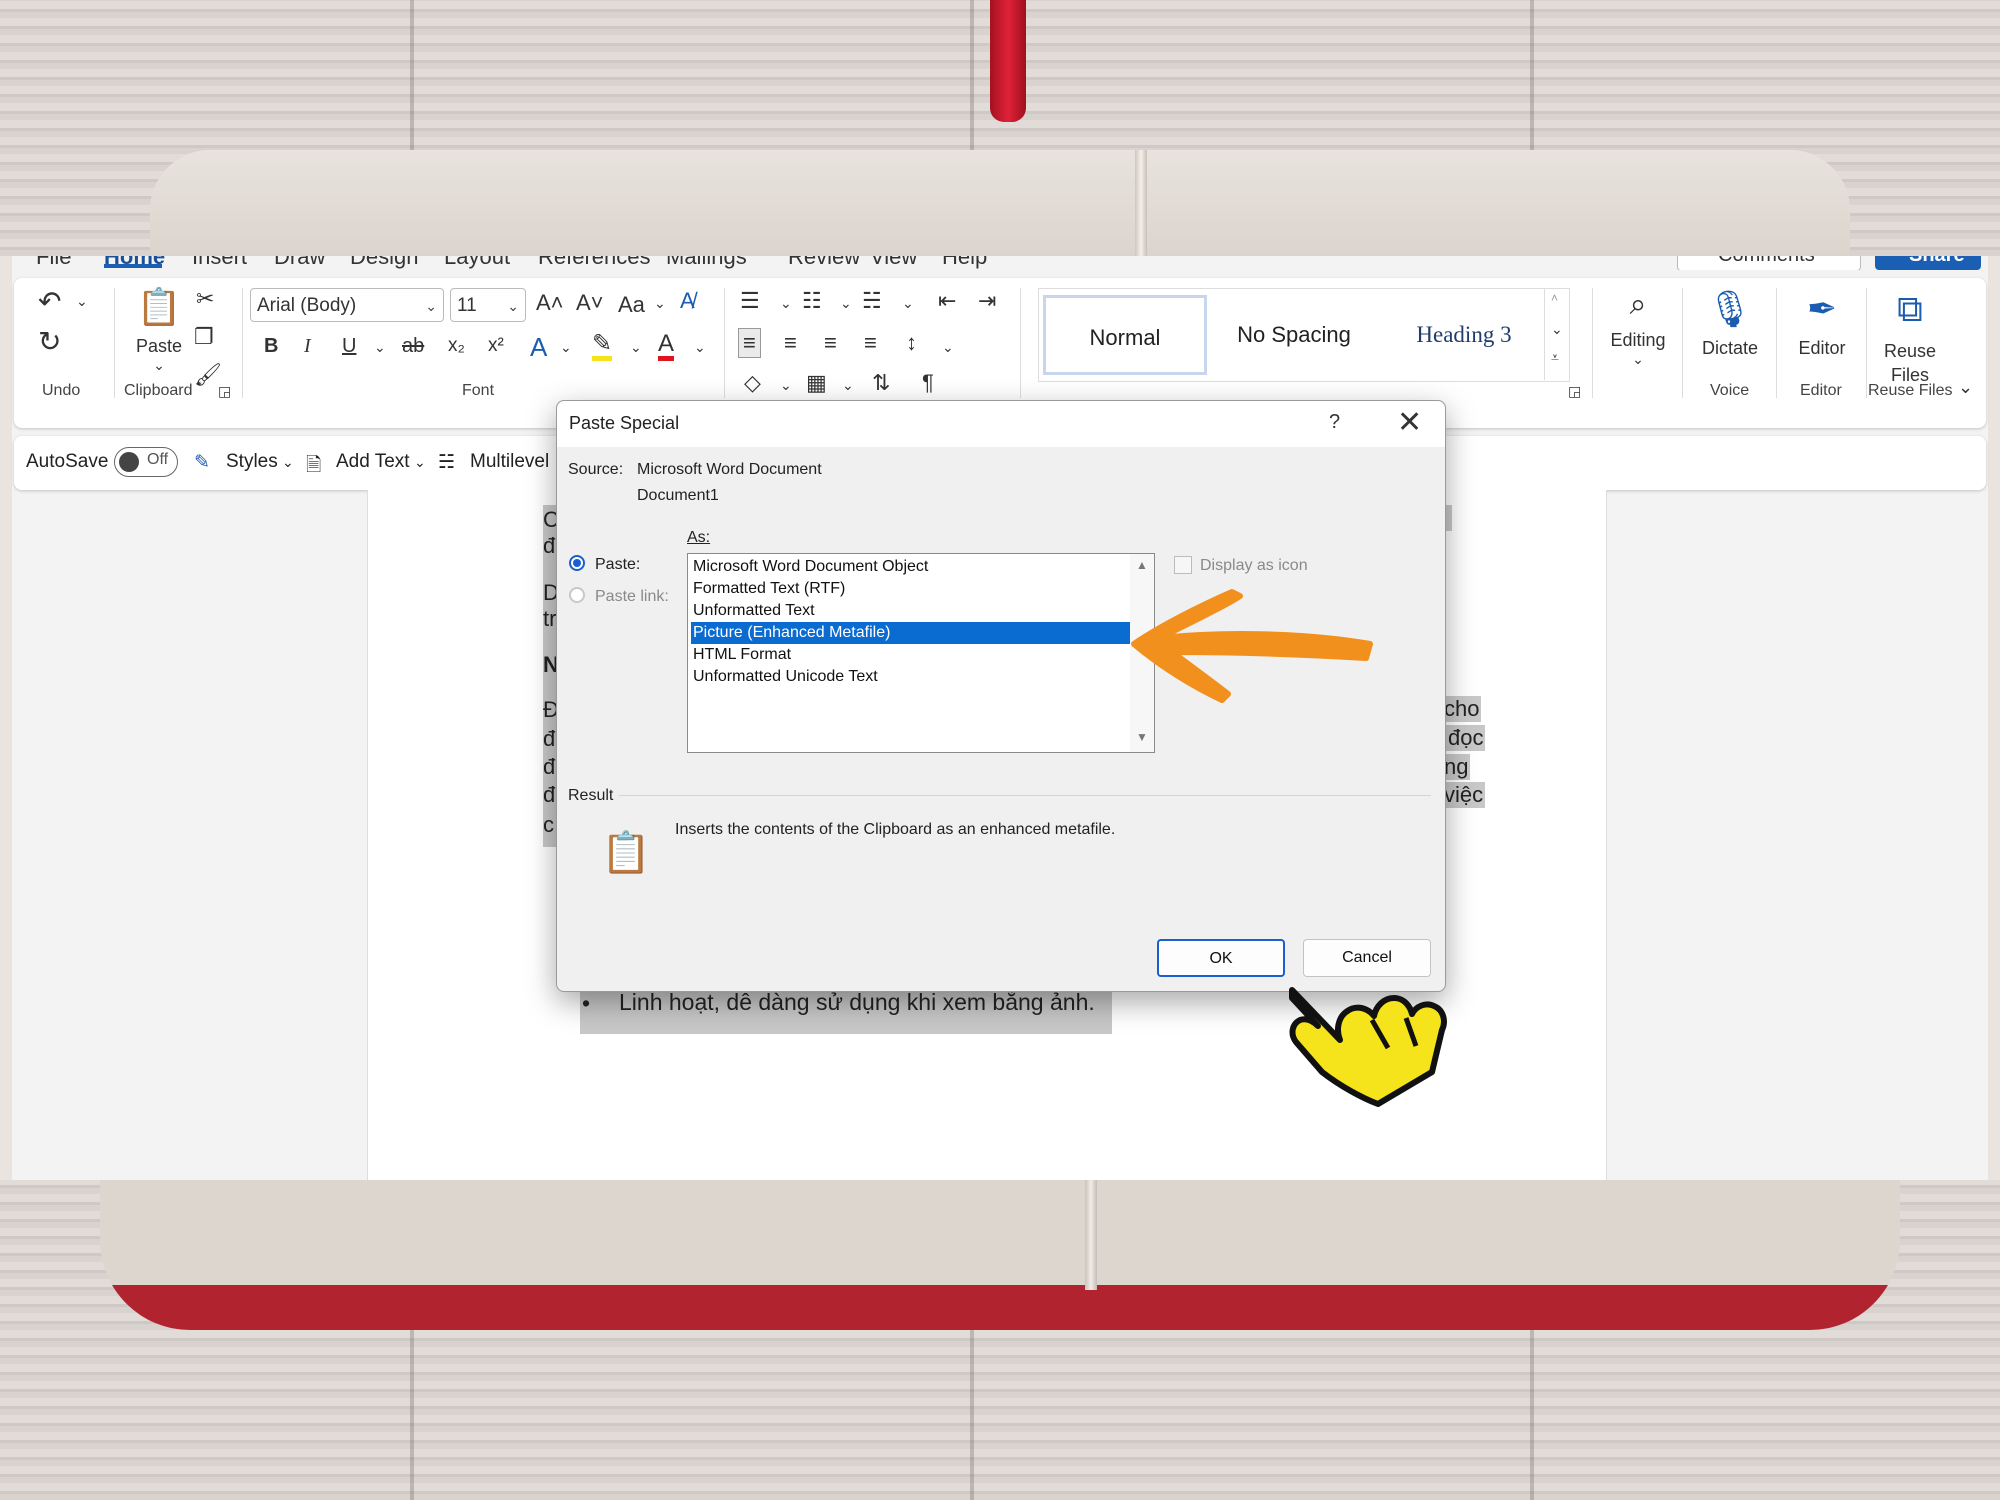 This screenshot has height=1500, width=2000. Describe the element at coordinates (1368, 1047) in the screenshot. I see `pointing-hand-icon` at that location.